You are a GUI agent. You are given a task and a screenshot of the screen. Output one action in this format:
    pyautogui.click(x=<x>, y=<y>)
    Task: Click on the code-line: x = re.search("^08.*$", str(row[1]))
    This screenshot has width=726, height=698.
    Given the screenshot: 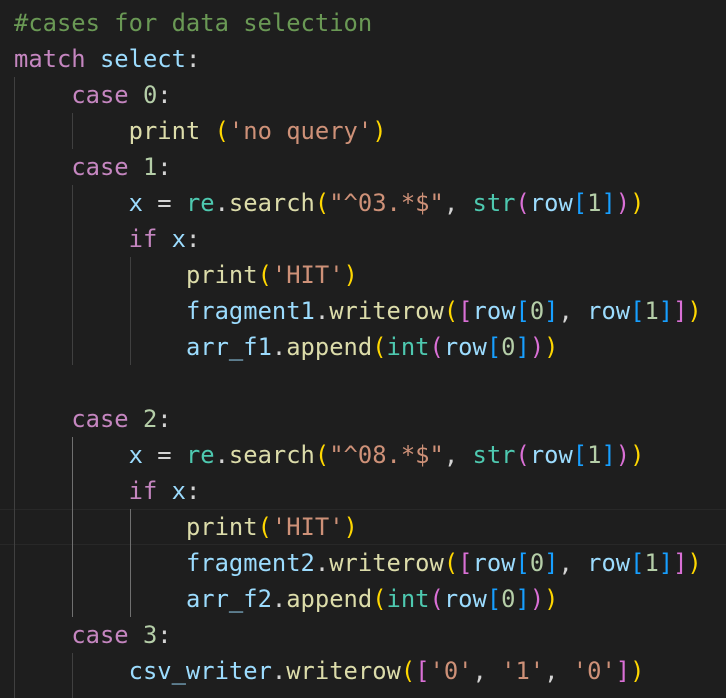 What is the action you would take?
    pyautogui.click(x=358, y=455)
    